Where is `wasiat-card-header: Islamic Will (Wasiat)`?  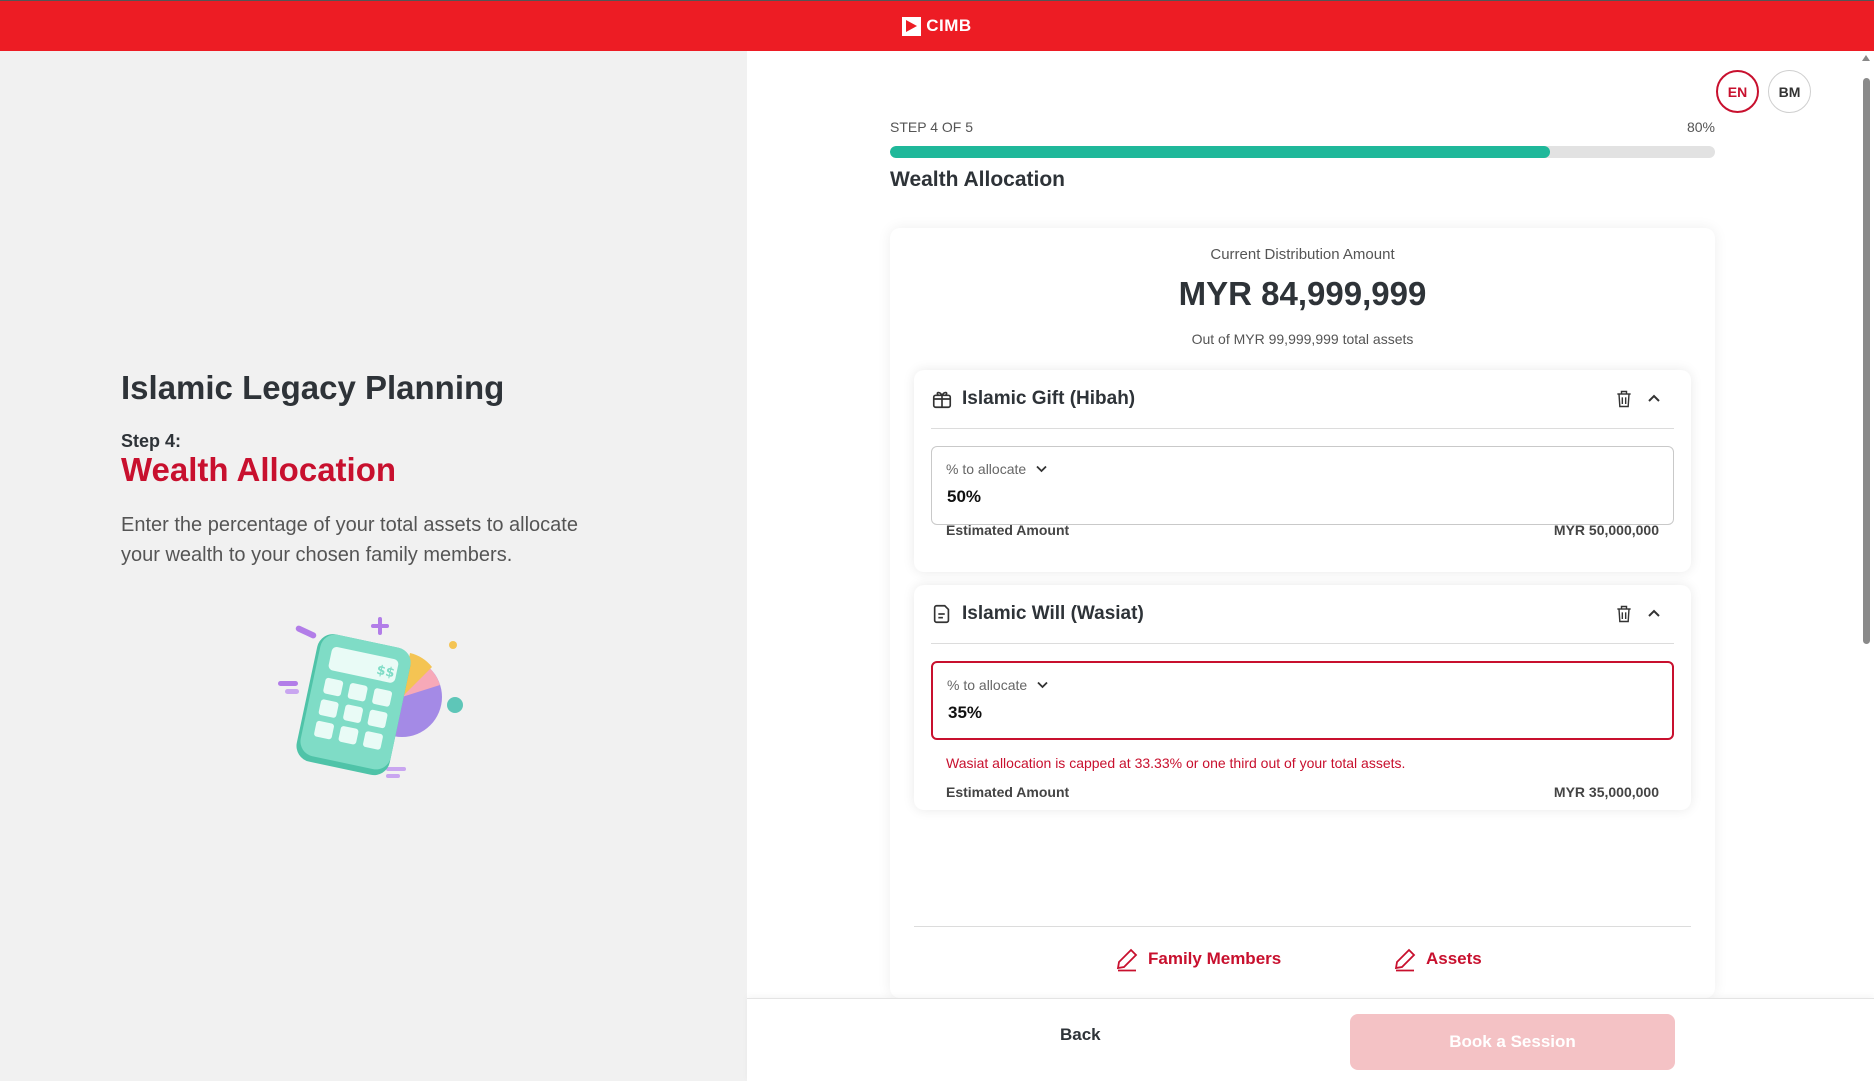 wasiat-card-header: Islamic Will (Wasiat) is located at coordinates (1302, 614).